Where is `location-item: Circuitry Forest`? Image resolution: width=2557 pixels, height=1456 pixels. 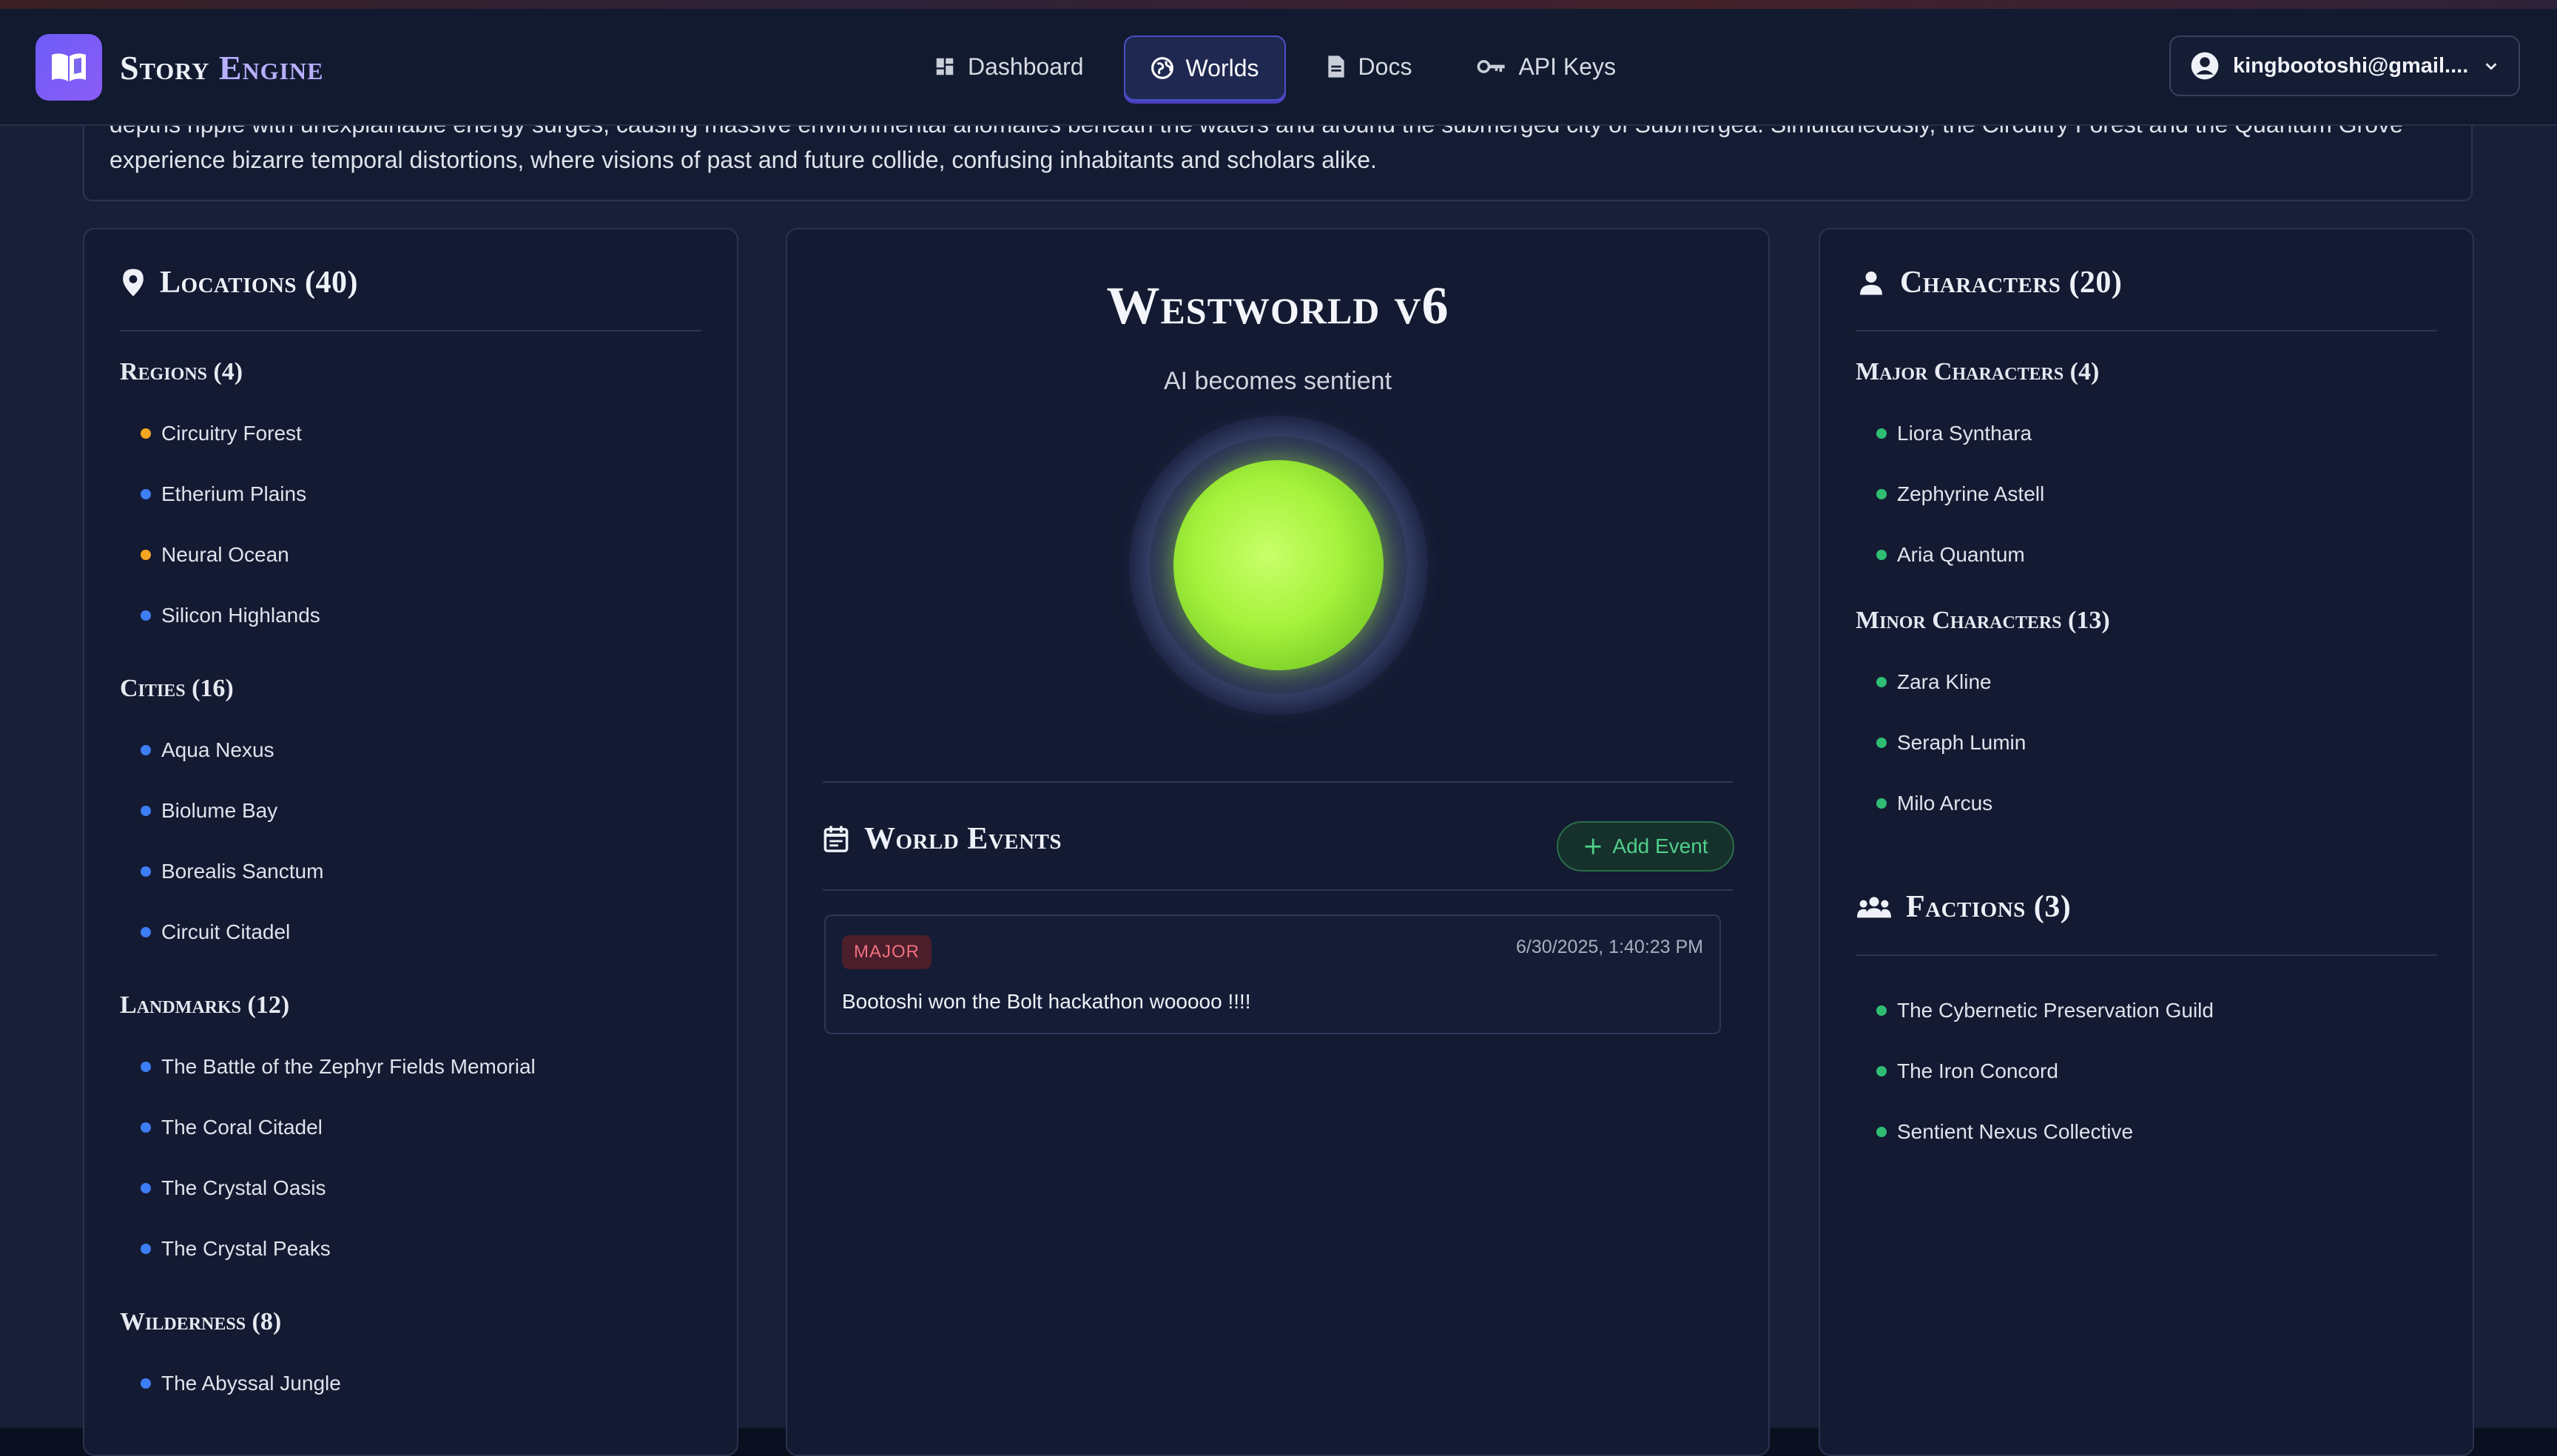 location-item: Circuitry Forest is located at coordinates (222, 434).